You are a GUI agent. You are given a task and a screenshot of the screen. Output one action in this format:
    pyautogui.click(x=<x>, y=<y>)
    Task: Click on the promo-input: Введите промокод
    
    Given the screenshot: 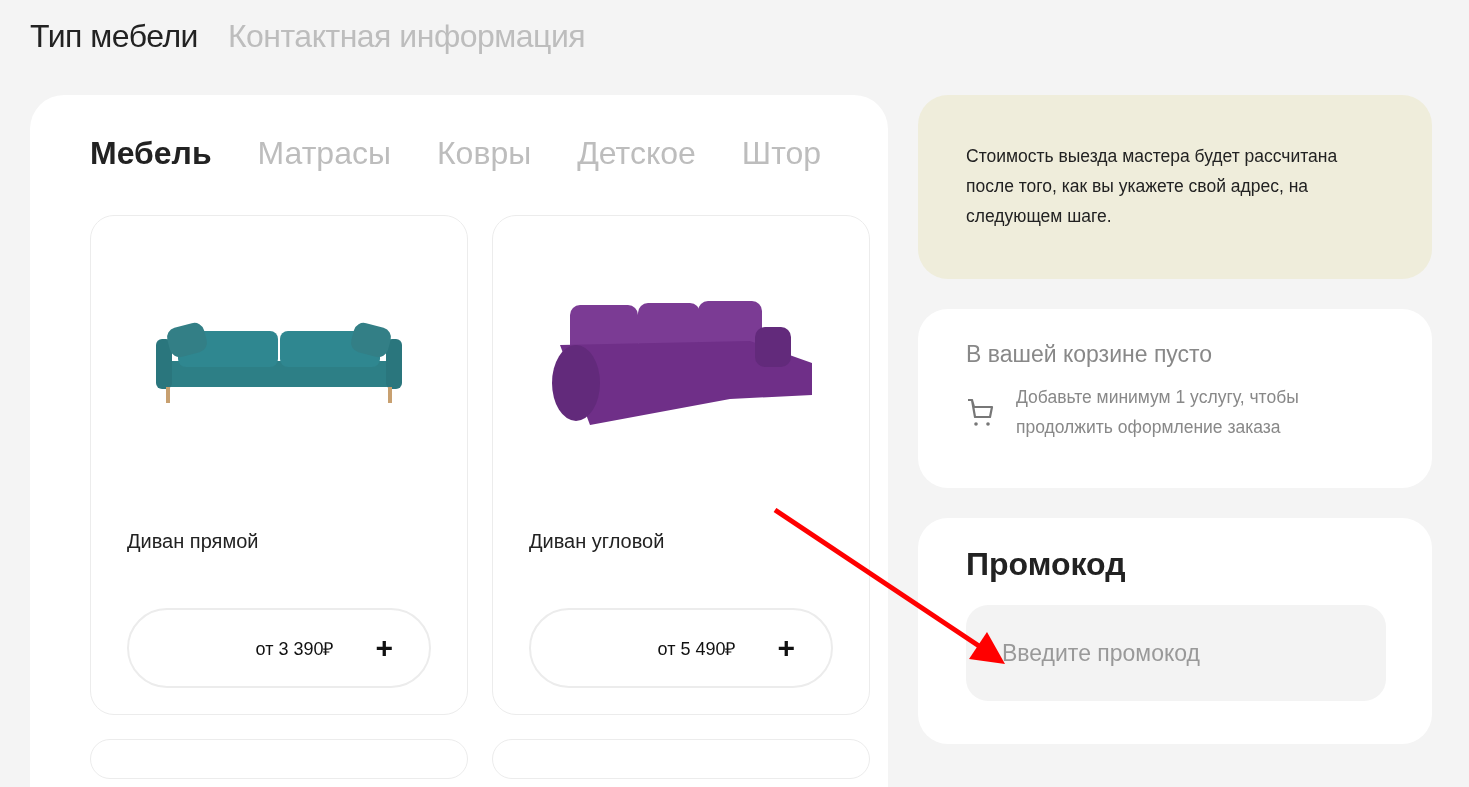 What is the action you would take?
    pyautogui.click(x=1176, y=653)
    